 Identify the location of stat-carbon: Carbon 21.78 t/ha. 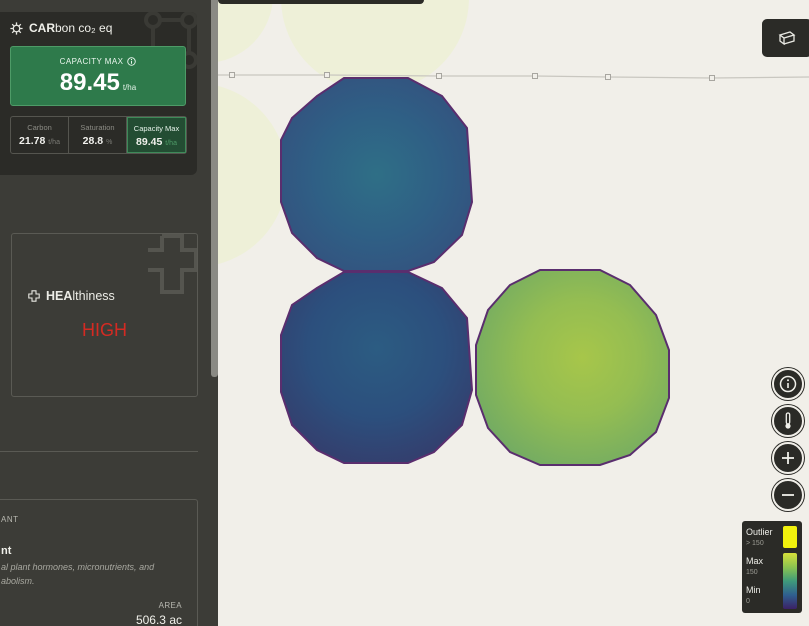
(40, 135).